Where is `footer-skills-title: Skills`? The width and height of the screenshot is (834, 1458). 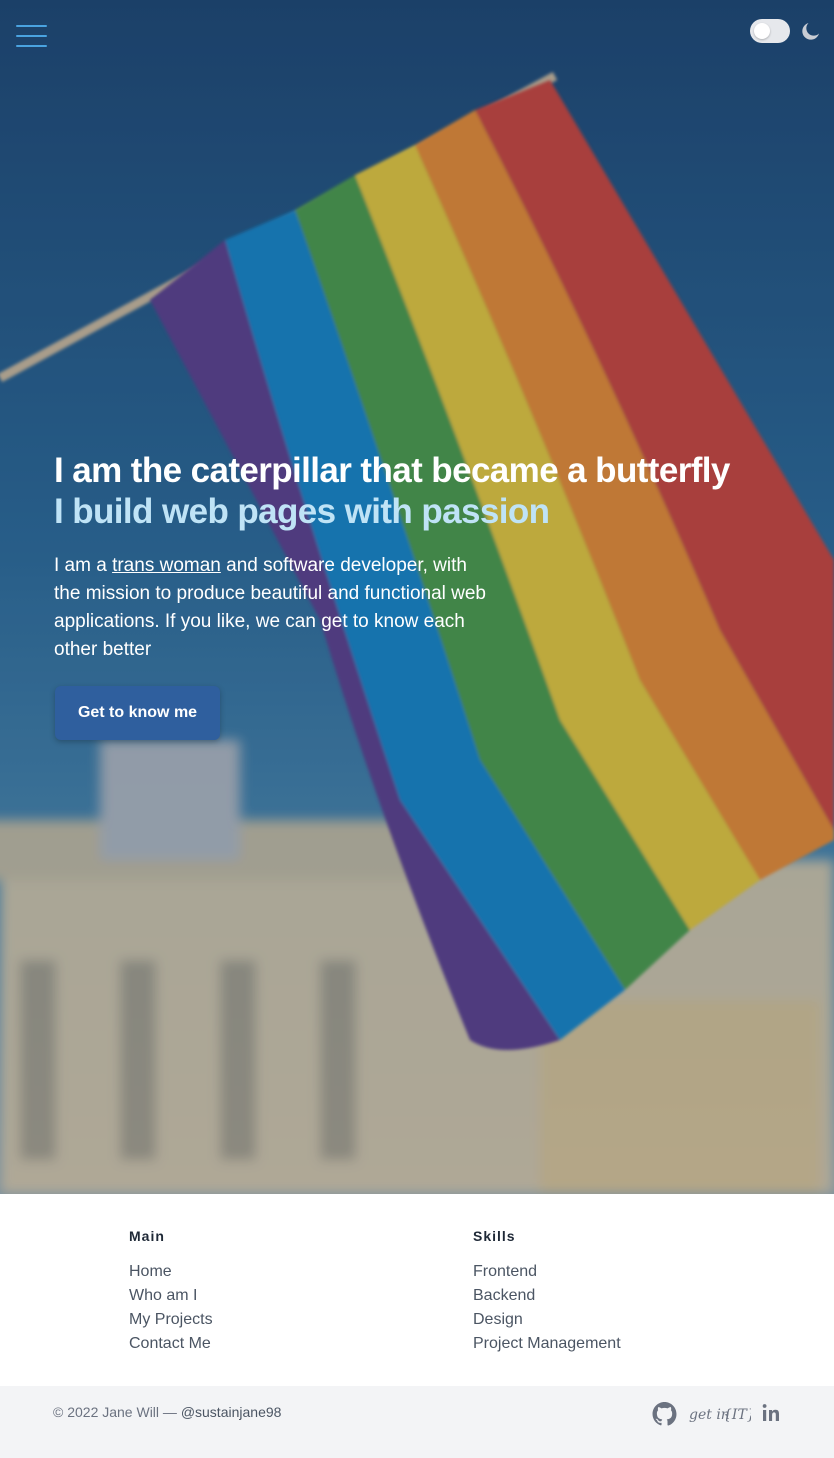
footer-skills-title: Skills is located at coordinates (494, 1236).